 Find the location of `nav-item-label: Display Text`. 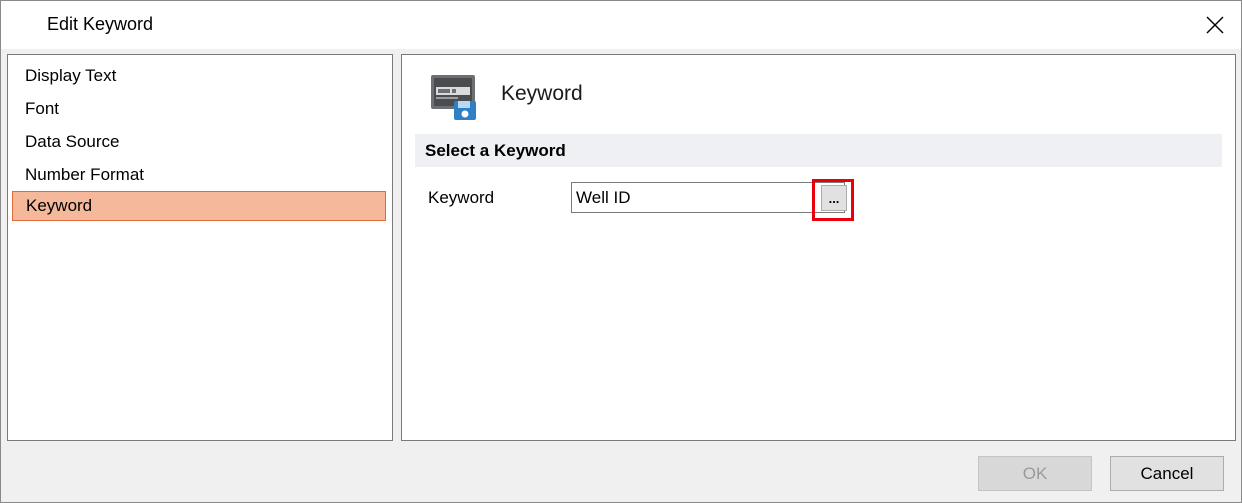

nav-item-label: Display Text is located at coordinates (71, 75).